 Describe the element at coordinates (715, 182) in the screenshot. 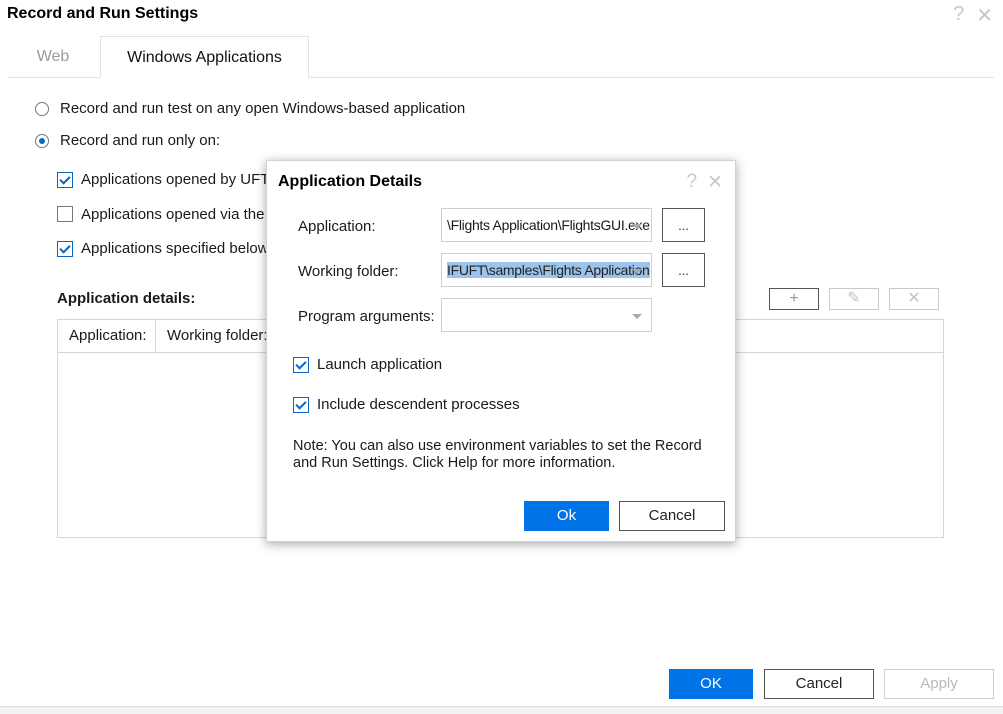

I see `dialog-close-icon: ✕` at that location.